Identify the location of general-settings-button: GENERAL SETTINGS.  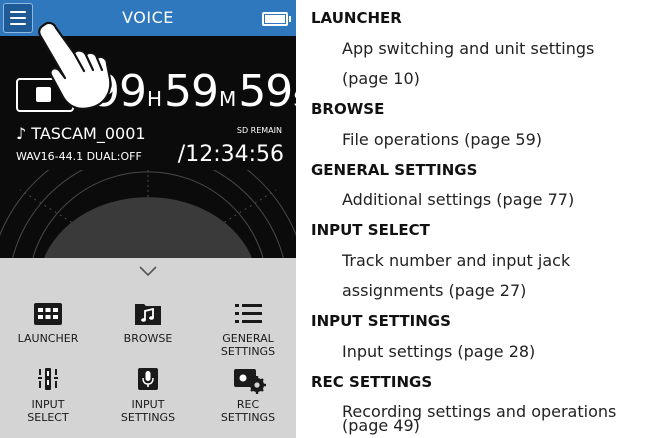
(248, 336).